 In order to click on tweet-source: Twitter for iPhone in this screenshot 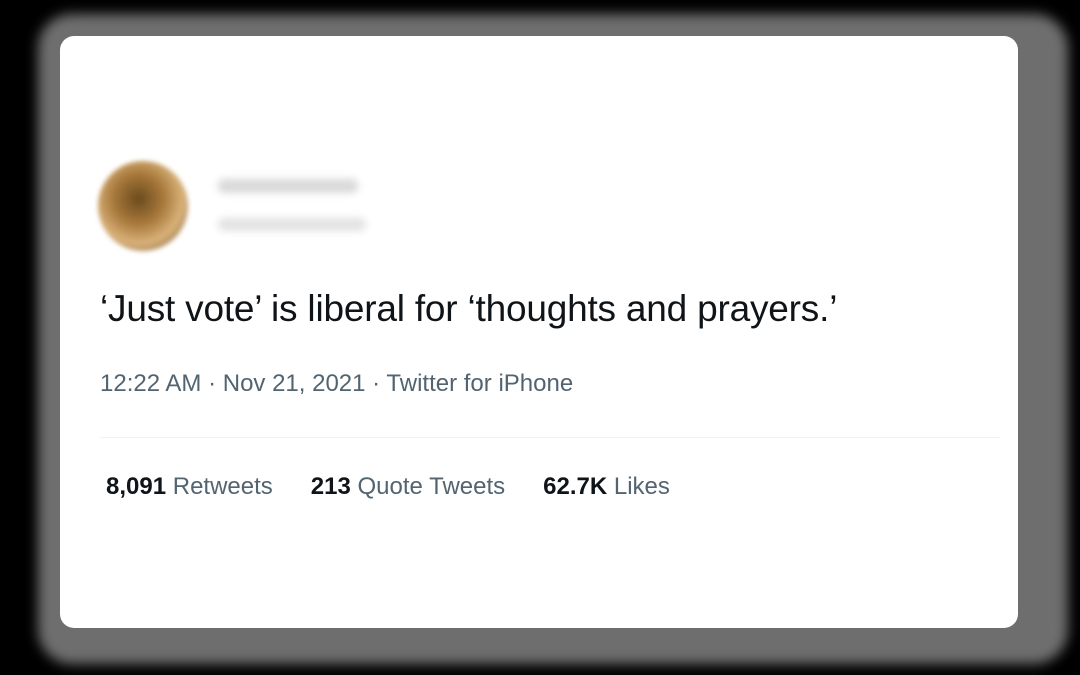, I will do `click(479, 383)`.